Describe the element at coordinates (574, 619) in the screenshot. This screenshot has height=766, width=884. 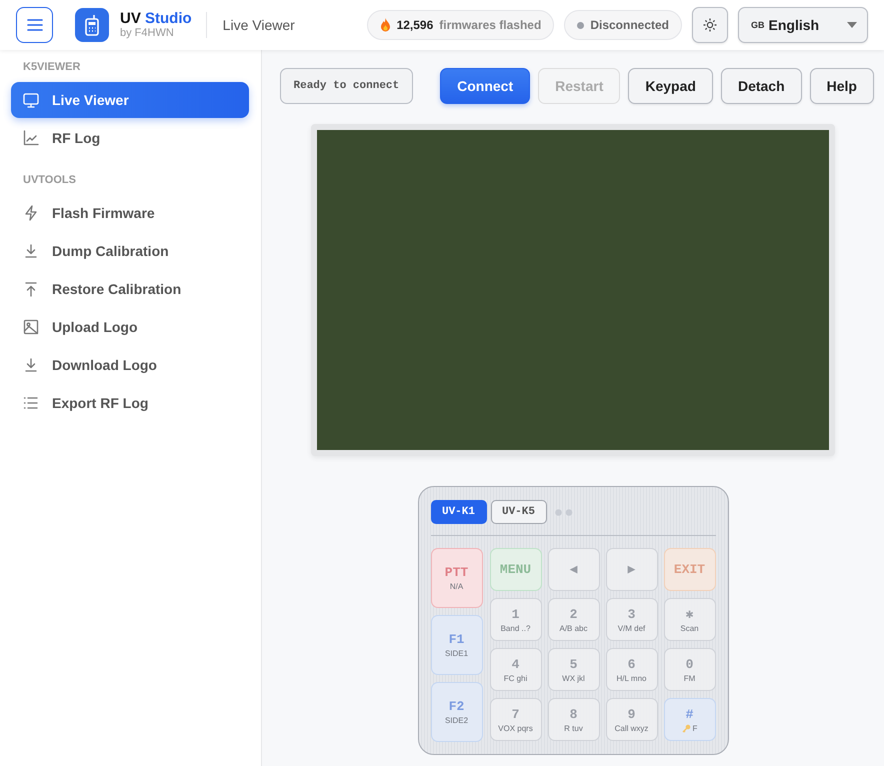
I see `keypad-key: 2 A/B abc` at that location.